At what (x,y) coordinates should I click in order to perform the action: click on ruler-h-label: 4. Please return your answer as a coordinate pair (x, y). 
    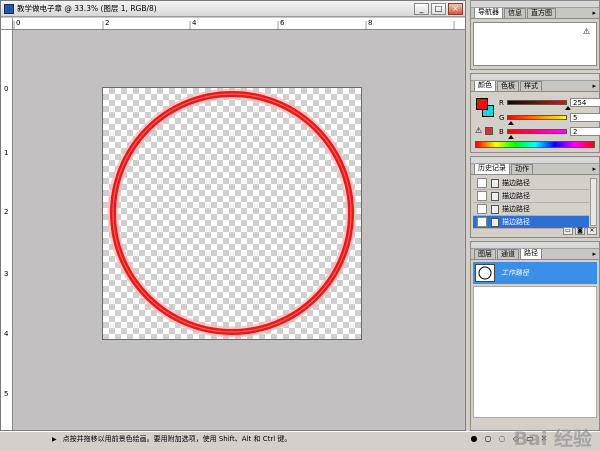
    Looking at the image, I should click on (194, 23).